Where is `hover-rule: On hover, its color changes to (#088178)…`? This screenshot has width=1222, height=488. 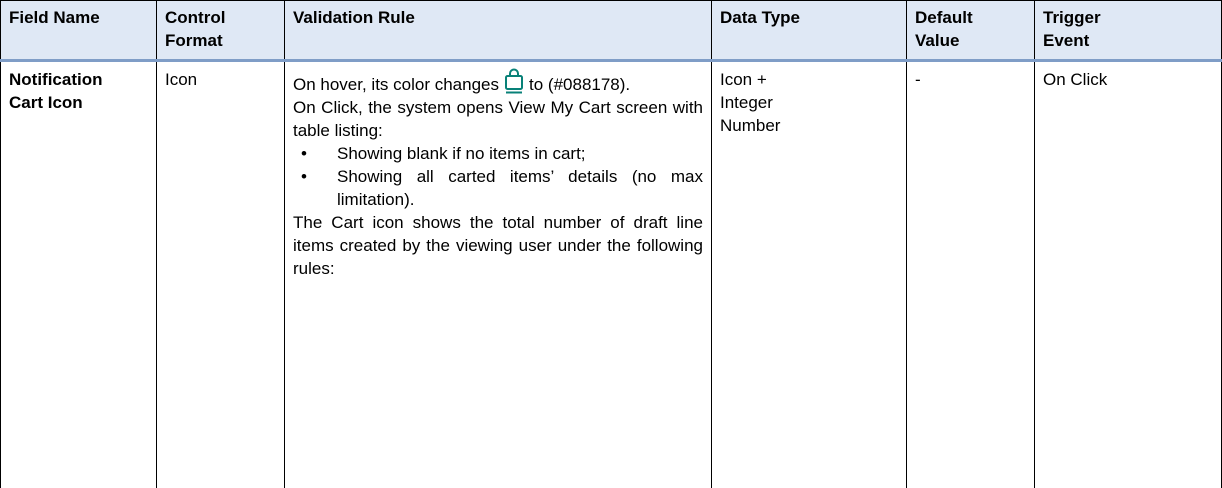 hover-rule: On hover, its color changes to (#088178)… is located at coordinates (498, 82).